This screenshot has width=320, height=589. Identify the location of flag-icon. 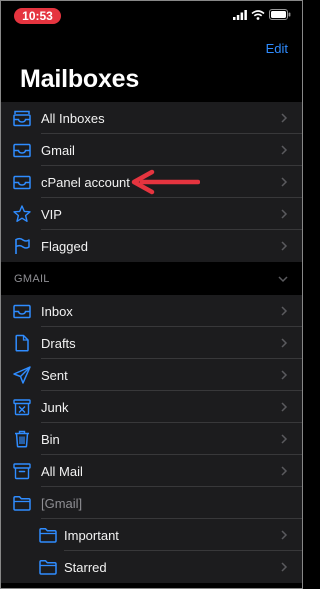
(22, 245).